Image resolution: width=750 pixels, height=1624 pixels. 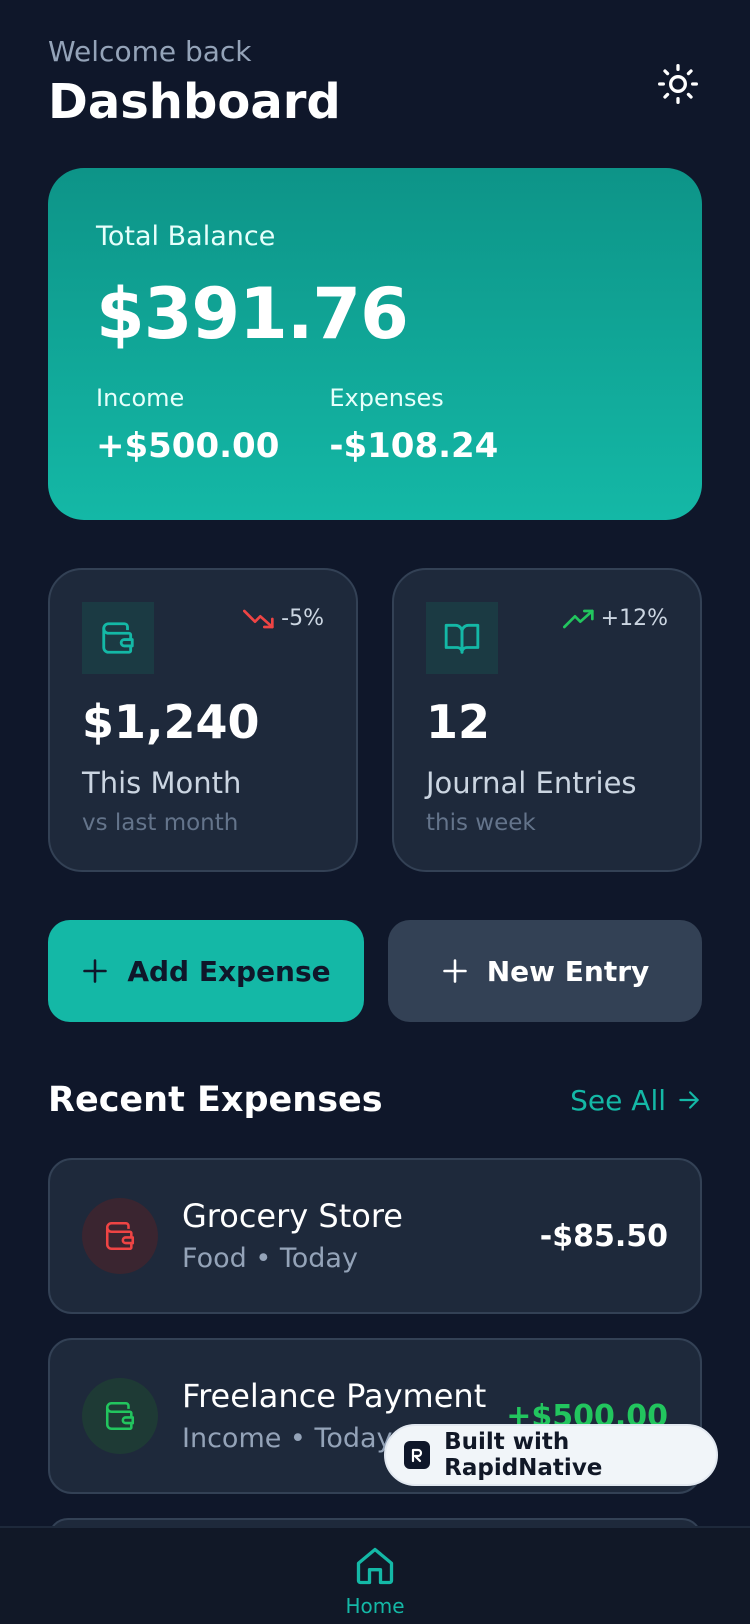 What do you see at coordinates (413, 425) in the screenshot?
I see `expenses-summary: Expenses -$108.24` at bounding box center [413, 425].